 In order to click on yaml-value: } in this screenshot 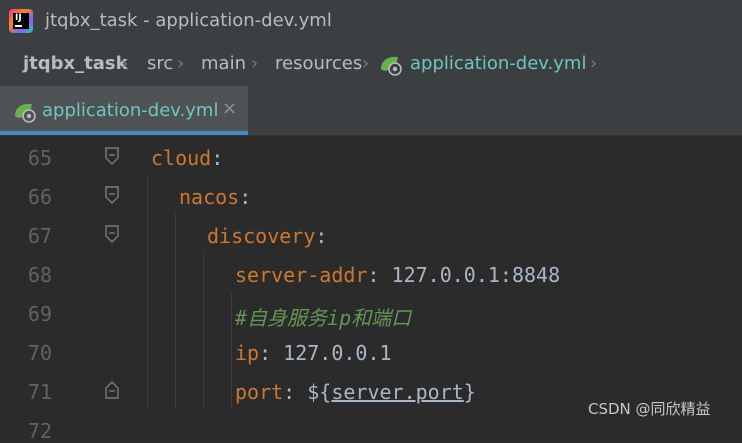, I will do `click(469, 392)`.